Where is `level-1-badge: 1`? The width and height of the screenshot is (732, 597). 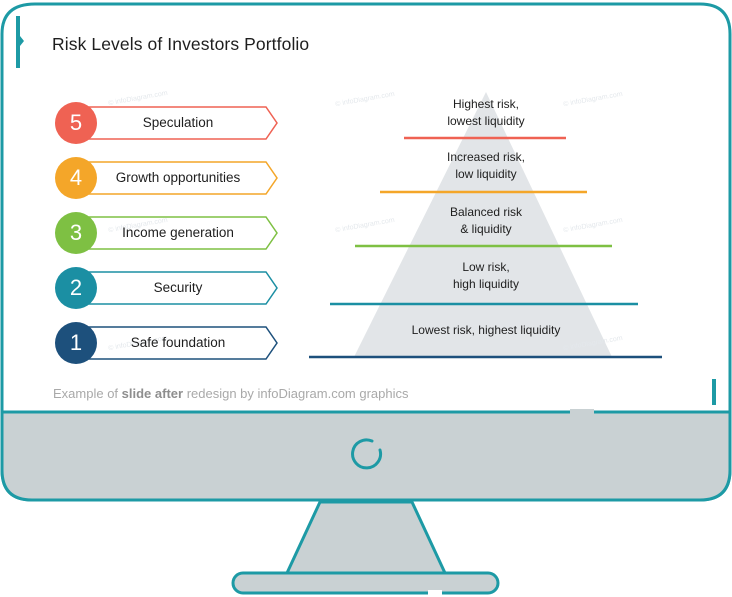 level-1-badge: 1 is located at coordinates (76, 343).